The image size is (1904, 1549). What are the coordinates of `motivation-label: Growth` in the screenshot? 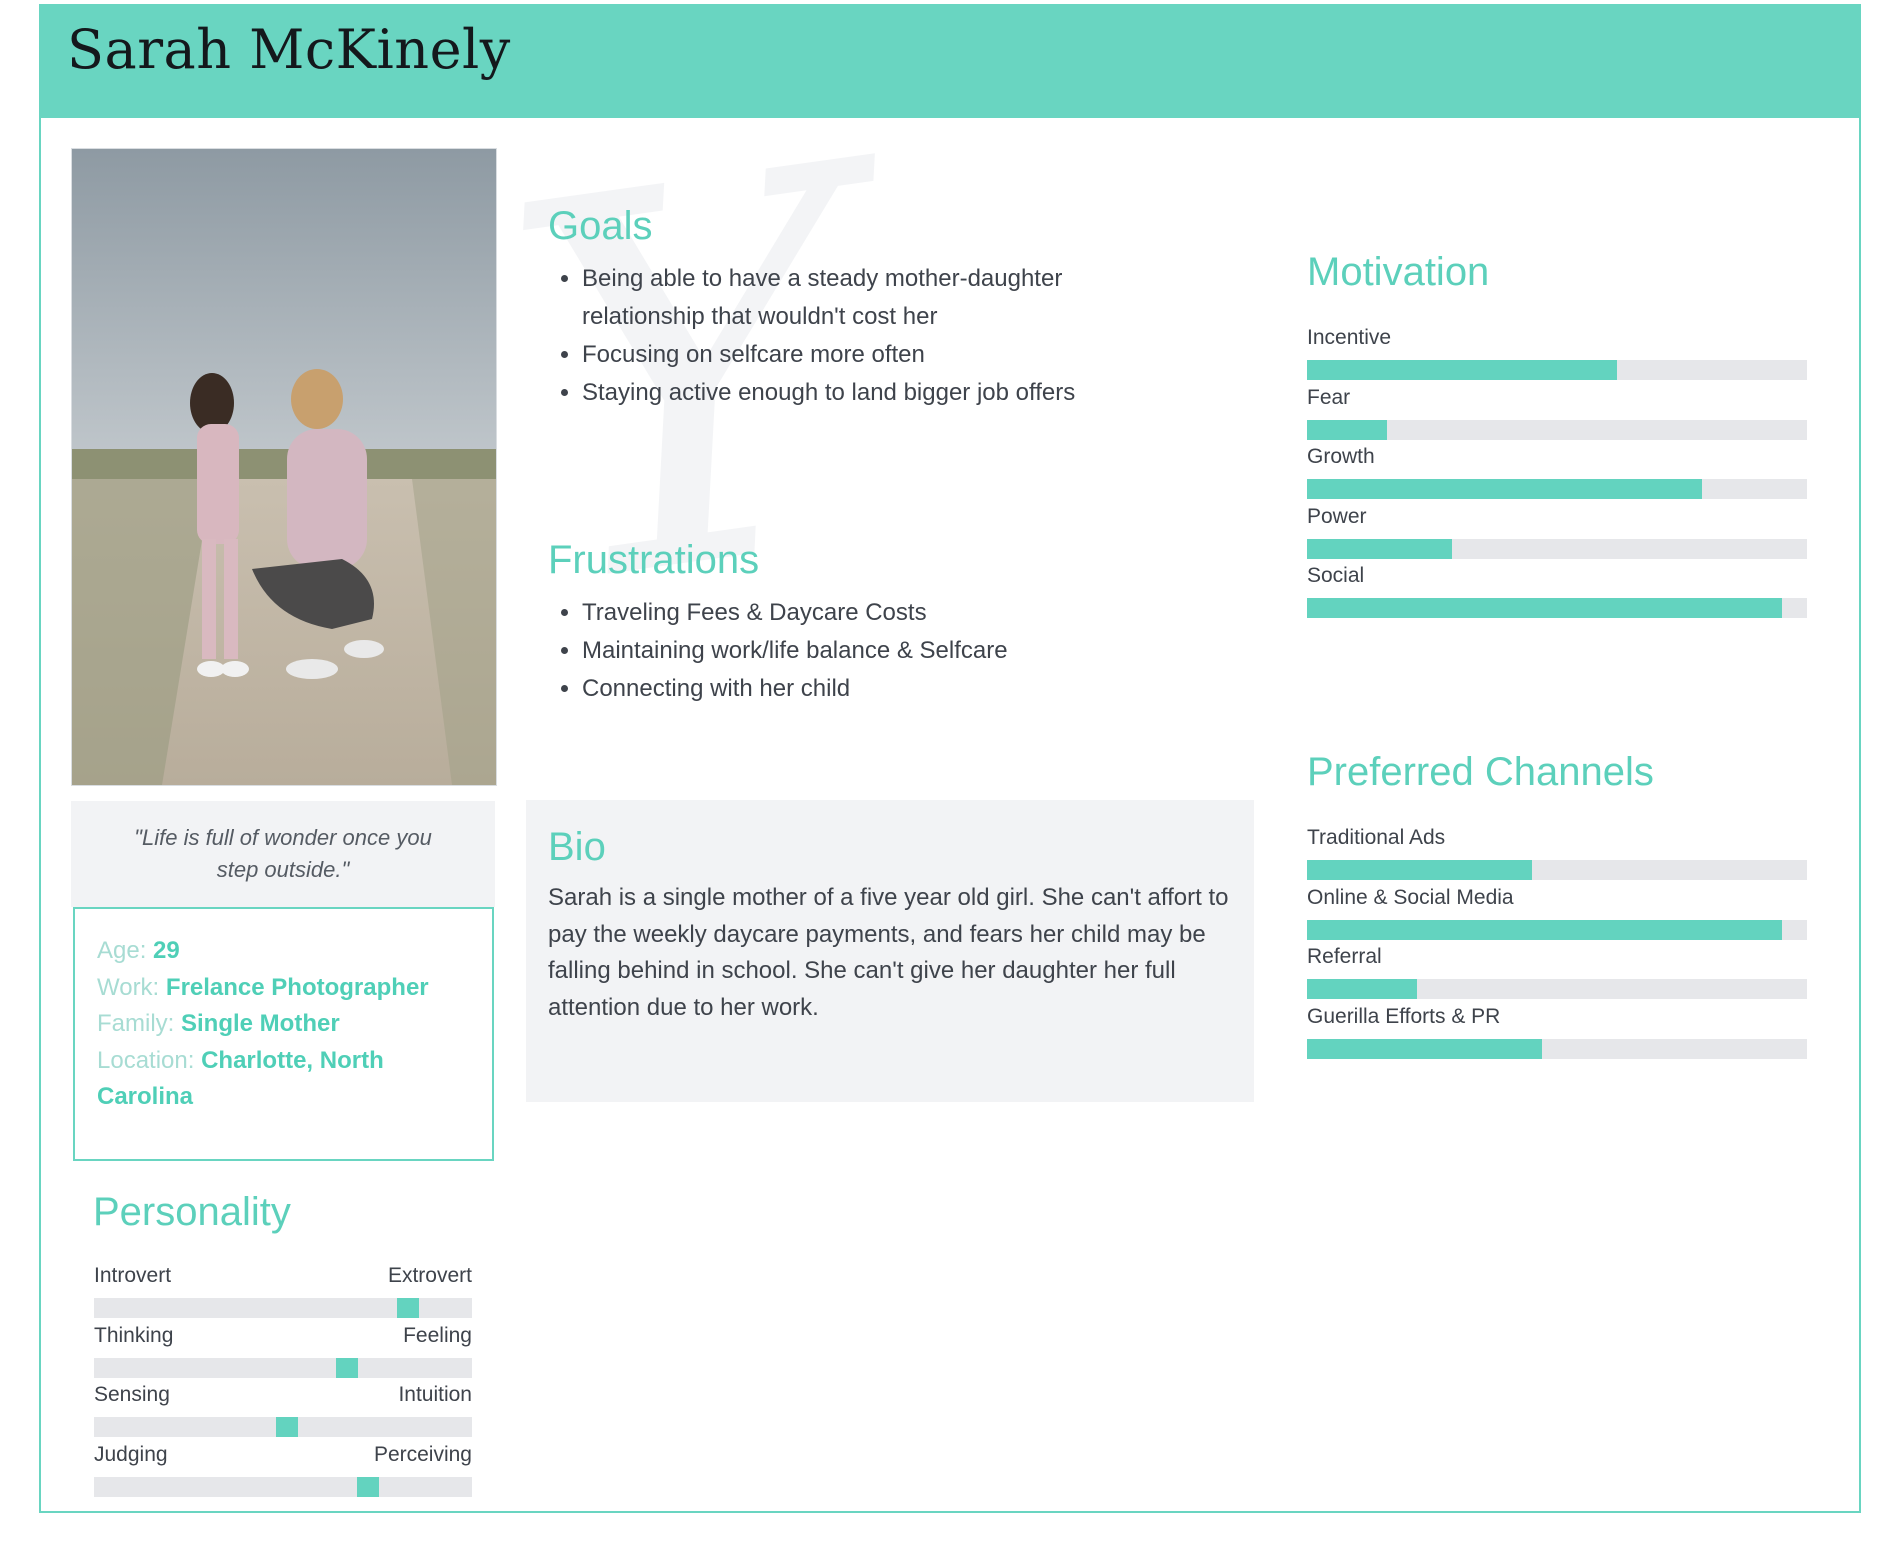 It's located at (1341, 456).